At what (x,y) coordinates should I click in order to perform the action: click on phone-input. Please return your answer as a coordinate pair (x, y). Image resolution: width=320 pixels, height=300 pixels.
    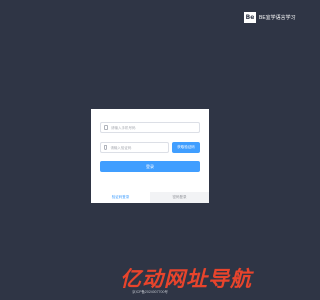
    Looking at the image, I should click on (151, 127).